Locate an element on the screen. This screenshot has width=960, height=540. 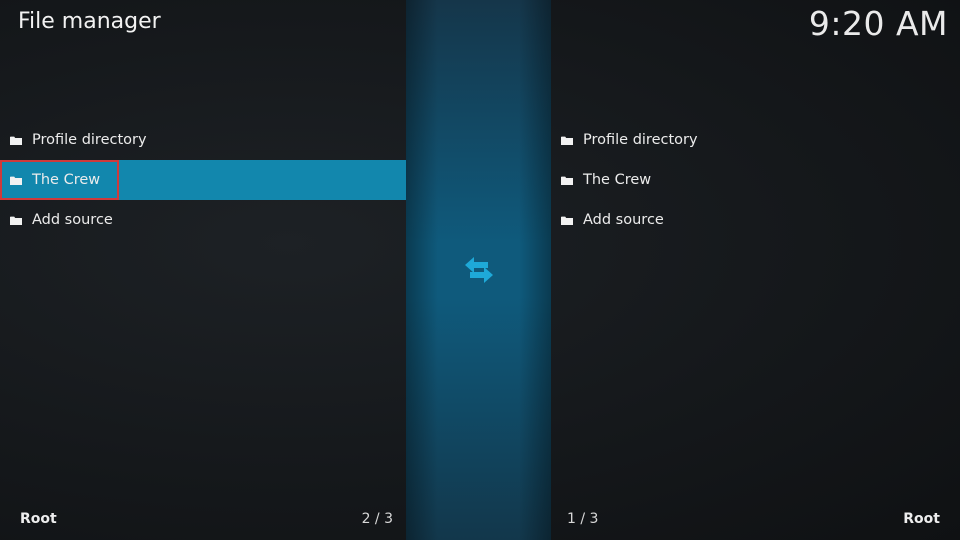
left-path-label: Root is located at coordinates (38, 519).